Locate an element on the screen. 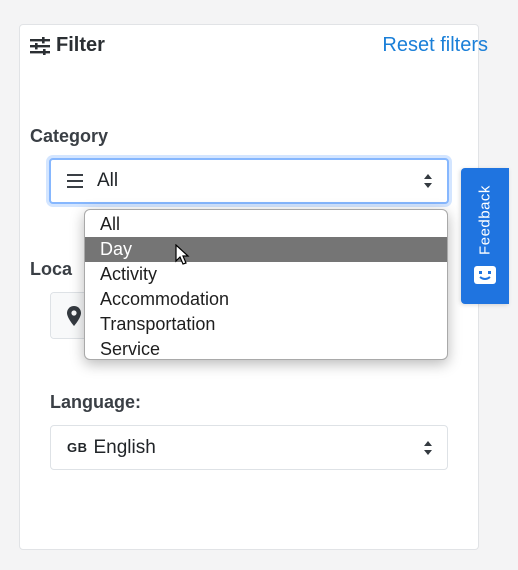  filter-header: Filter is located at coordinates (67, 45).